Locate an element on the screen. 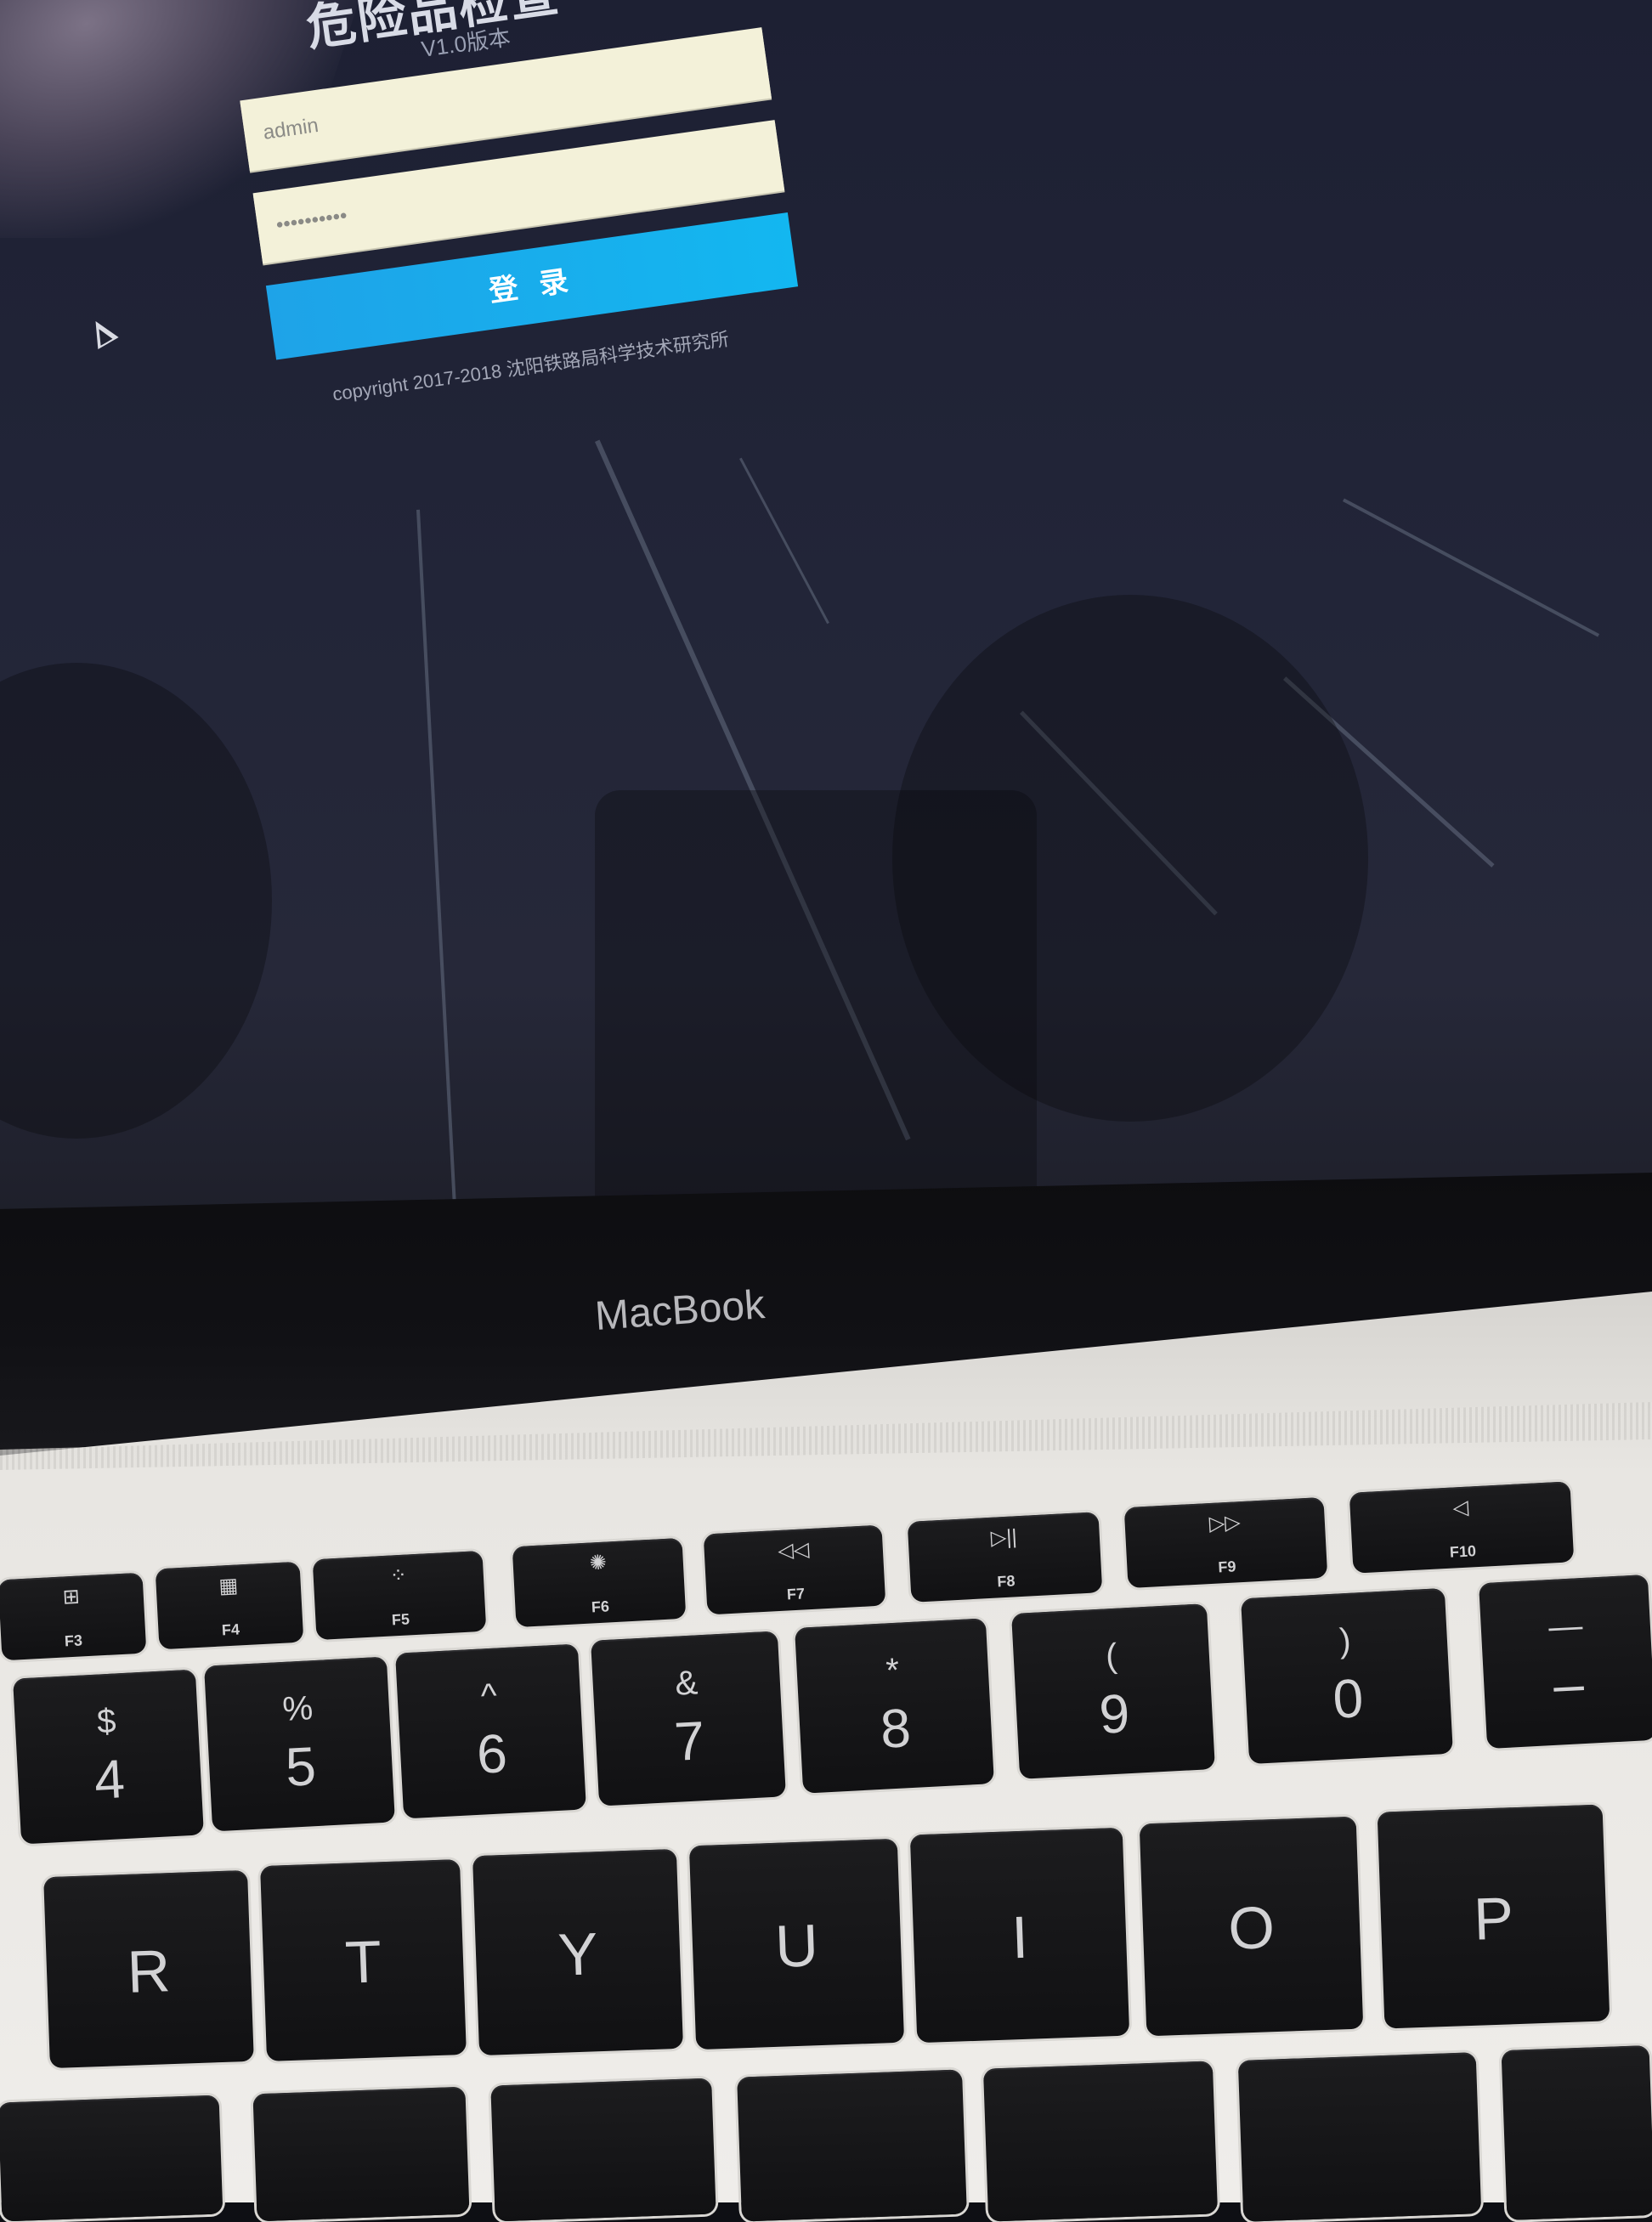 Image resolution: width=1652 pixels, height=2222 pixels. key-main-symbol: I is located at coordinates (1020, 1937).